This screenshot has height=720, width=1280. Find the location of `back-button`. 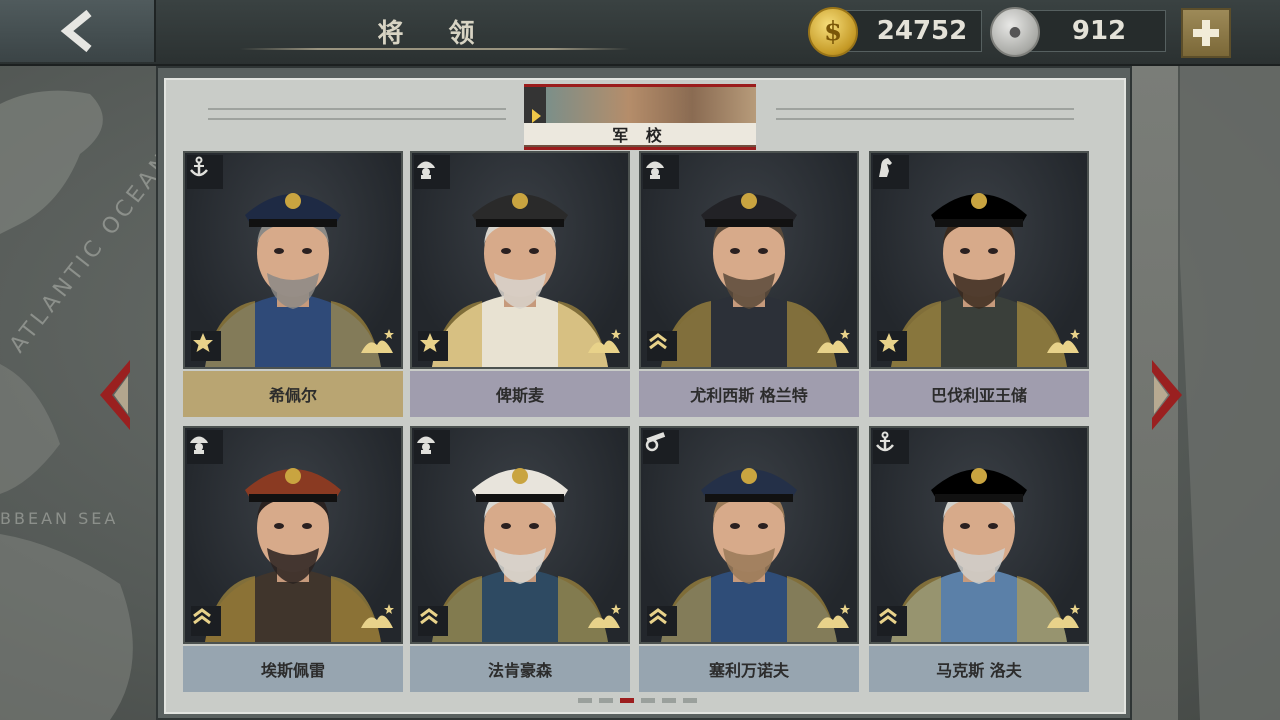

back-button is located at coordinates (78, 31).